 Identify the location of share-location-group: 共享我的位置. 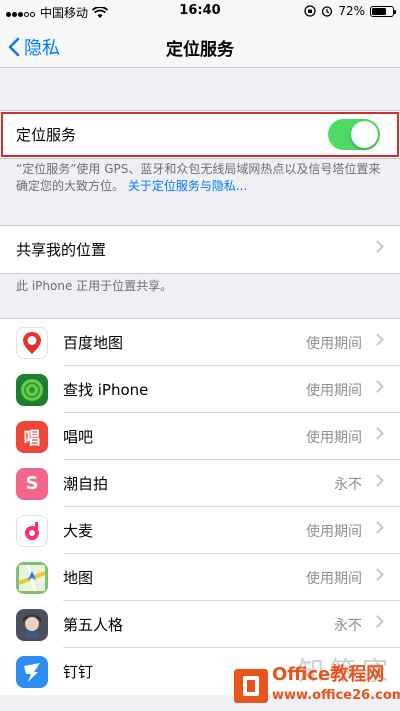
(200, 249).